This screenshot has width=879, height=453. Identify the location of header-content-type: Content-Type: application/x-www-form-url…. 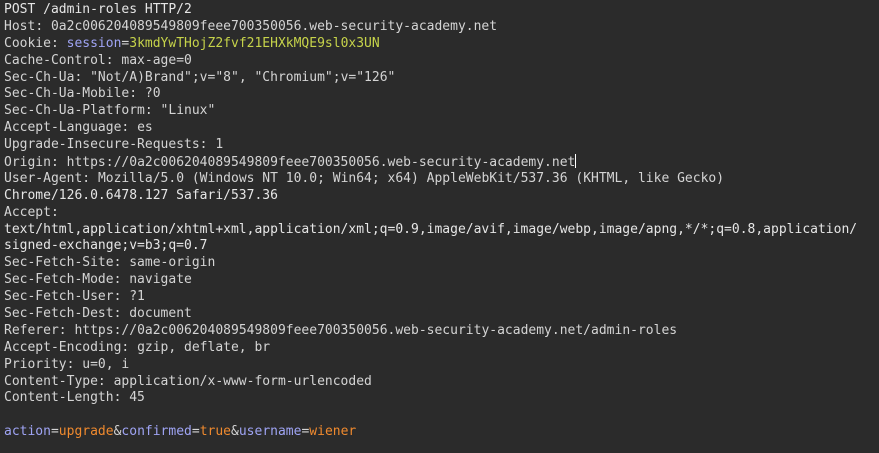
(188, 381).